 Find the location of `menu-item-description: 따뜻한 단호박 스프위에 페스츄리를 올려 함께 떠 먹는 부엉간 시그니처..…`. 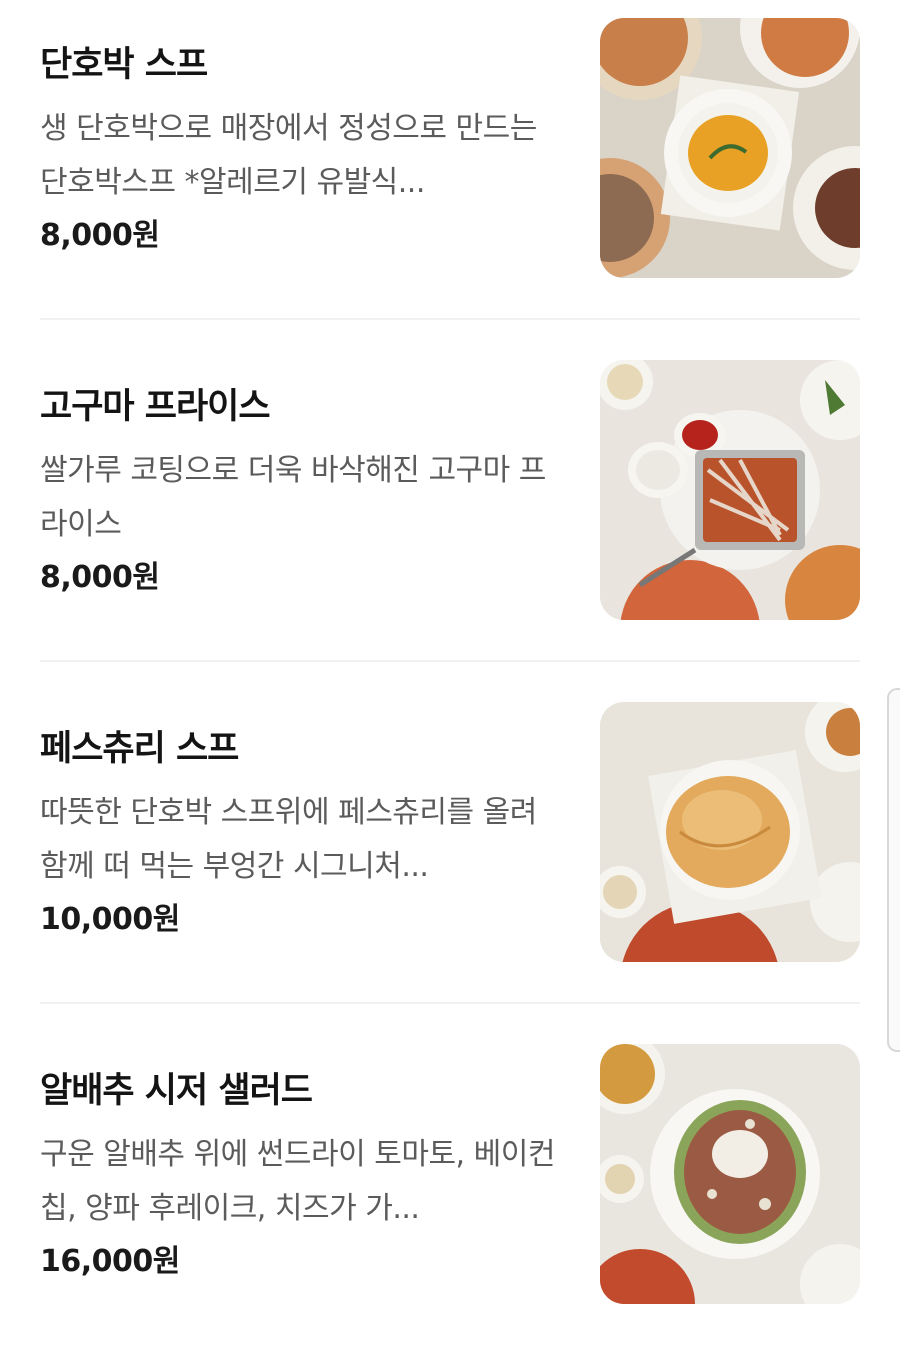

menu-item-description: 따뜻한 단호박 스프위에 페스츄리를 올려 함께 떠 먹는 부엉간 시그니처..… is located at coordinates (288, 839).